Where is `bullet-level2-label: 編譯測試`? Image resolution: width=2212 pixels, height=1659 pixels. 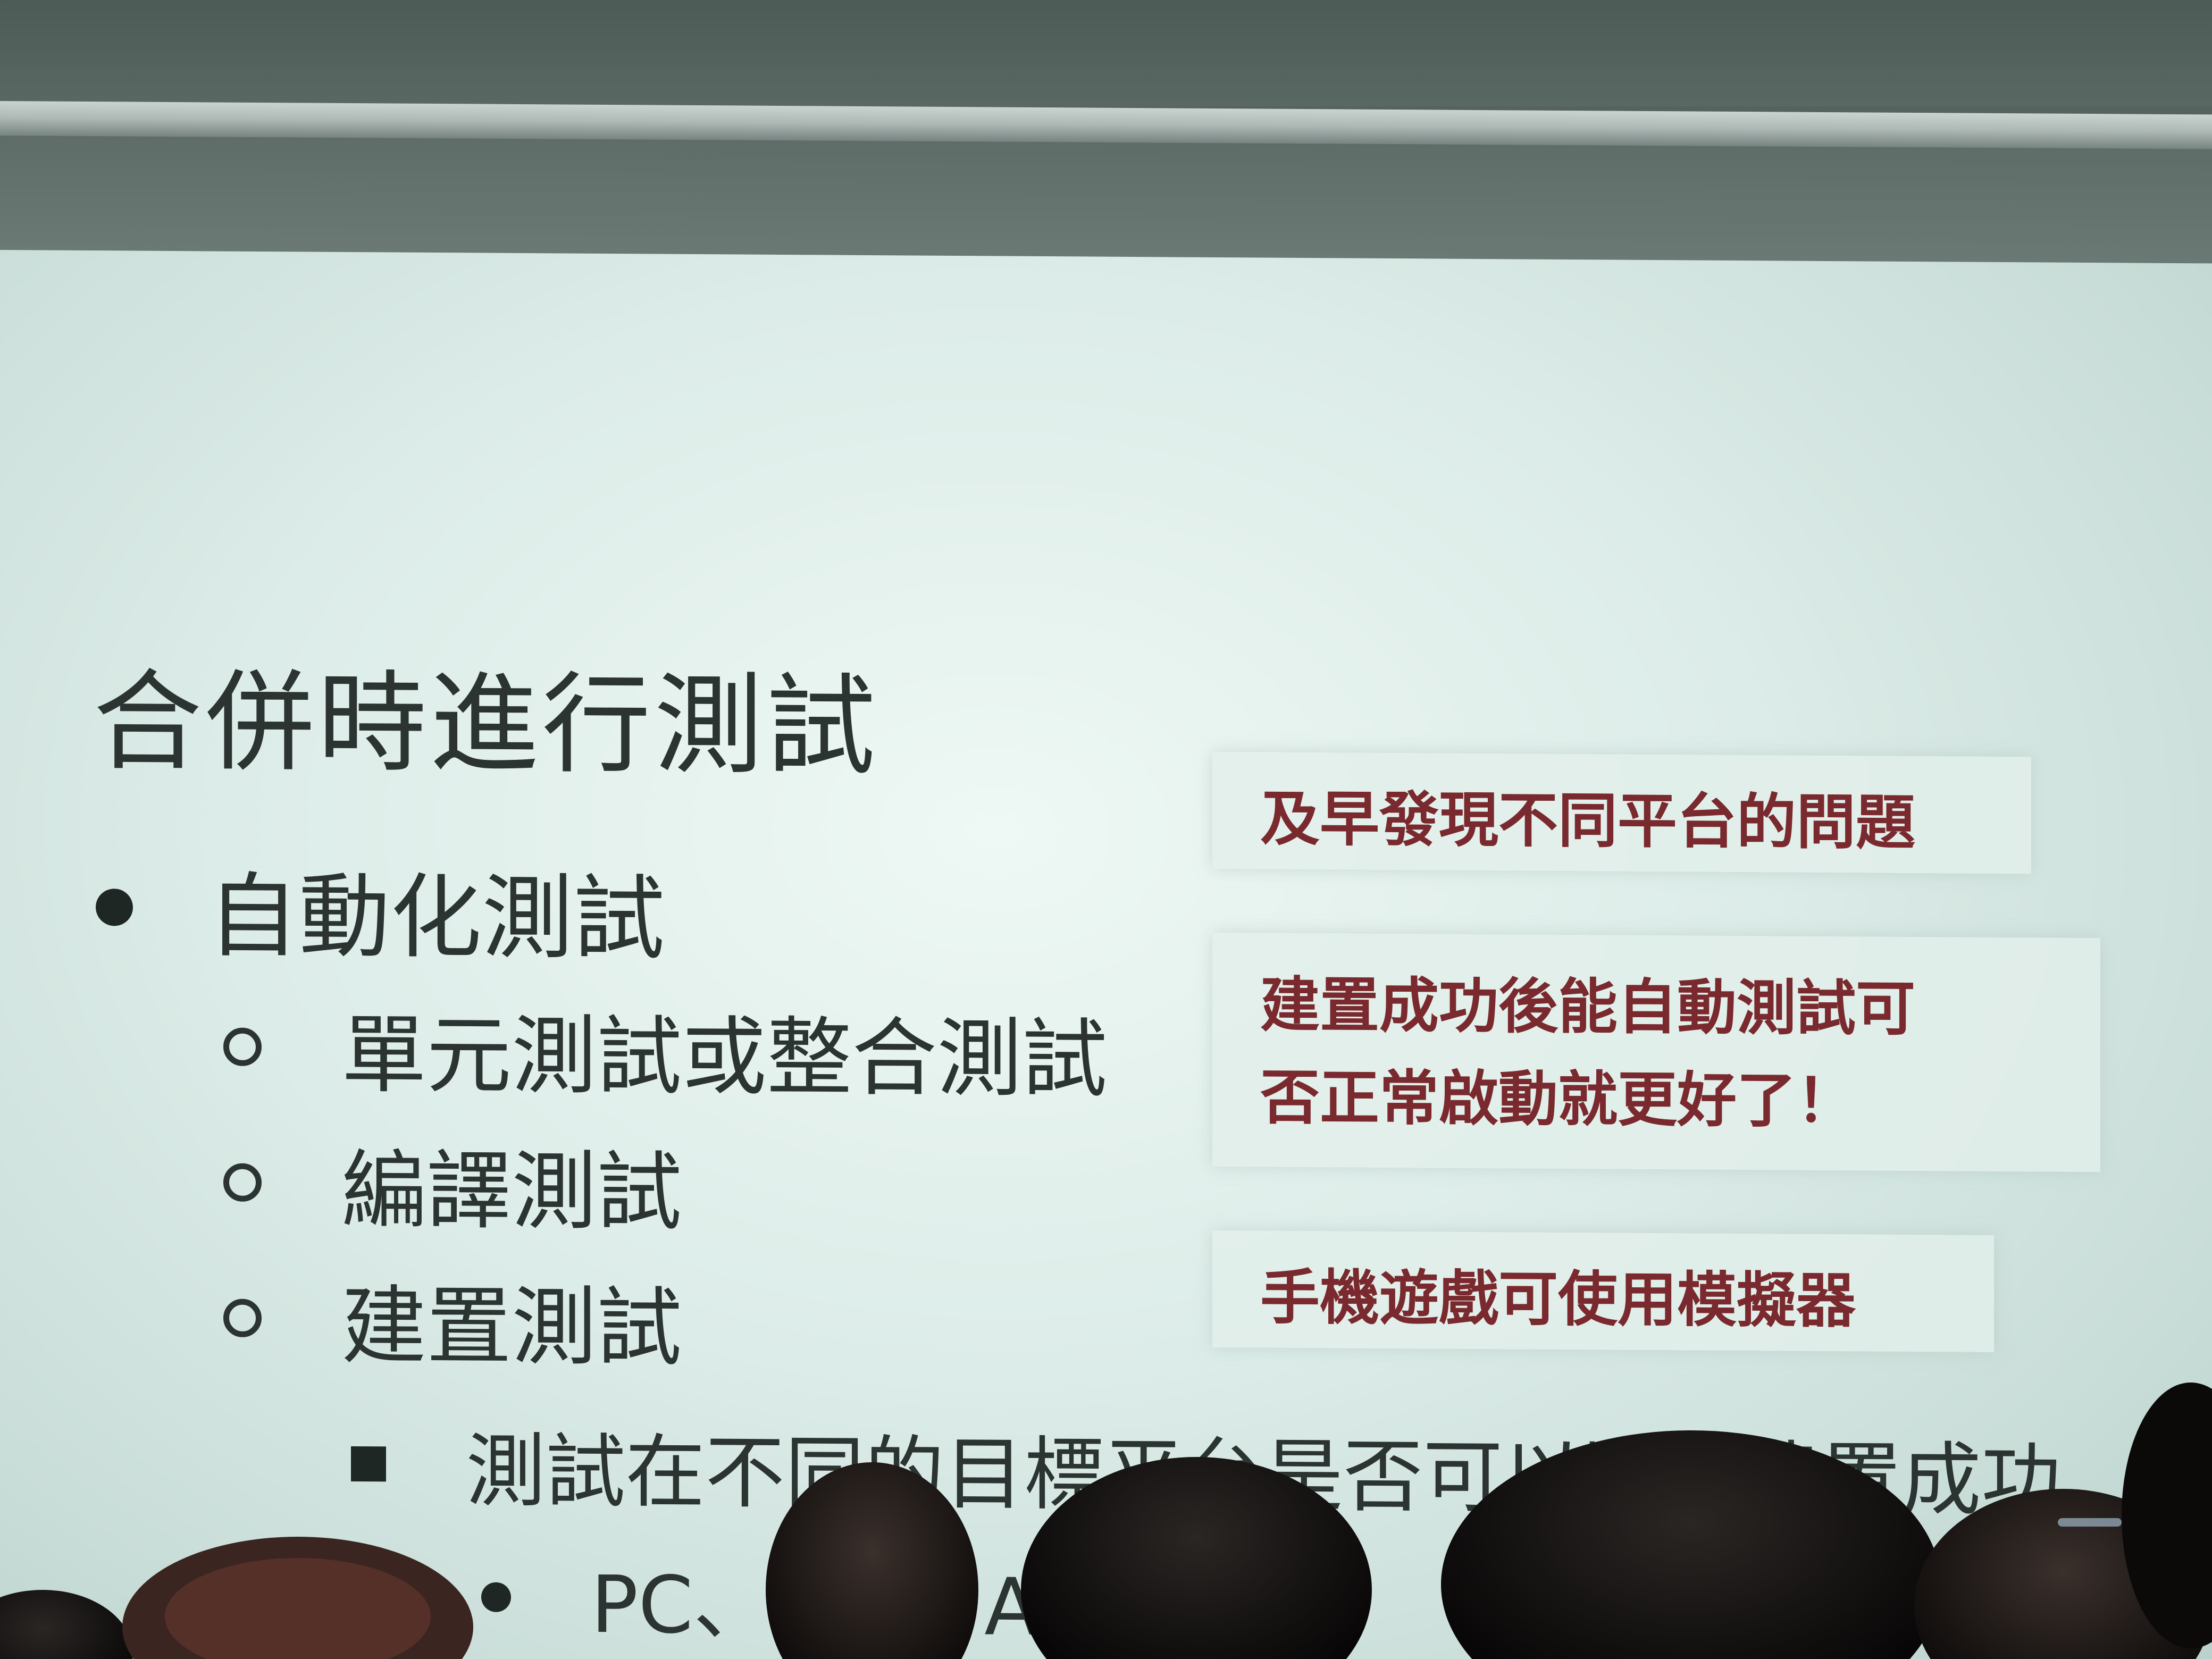
bullet-level2-label: 編譯測試 is located at coordinates (511, 1191).